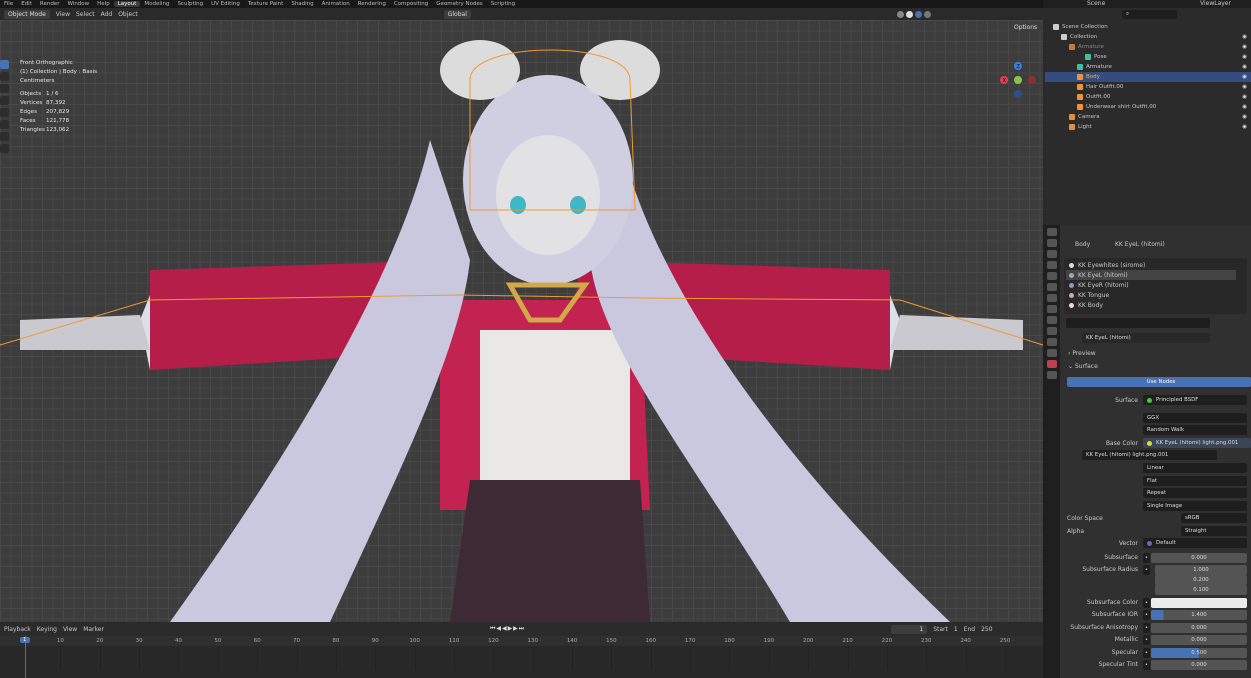  Describe the element at coordinates (4, 112) in the screenshot. I see `scale-tool-icon` at that location.